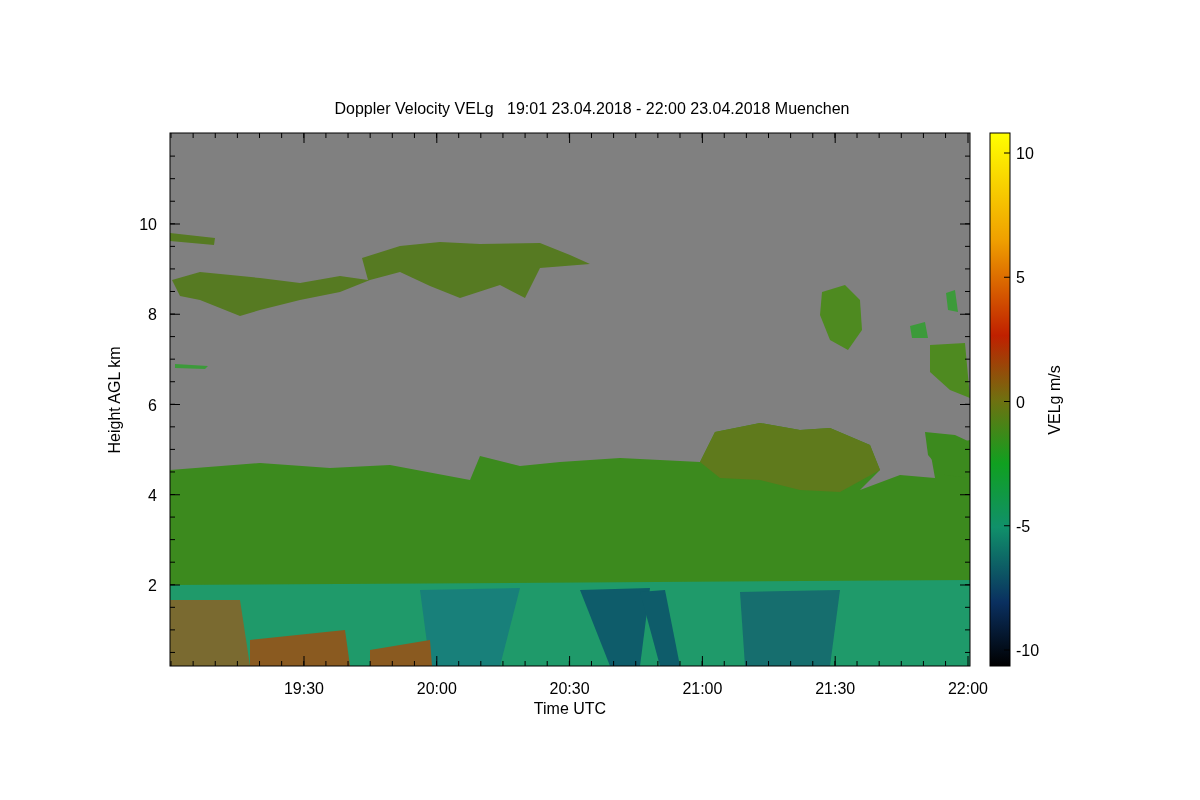  Describe the element at coordinates (148, 224) in the screenshot. I see `y-tick-label: 10` at that location.